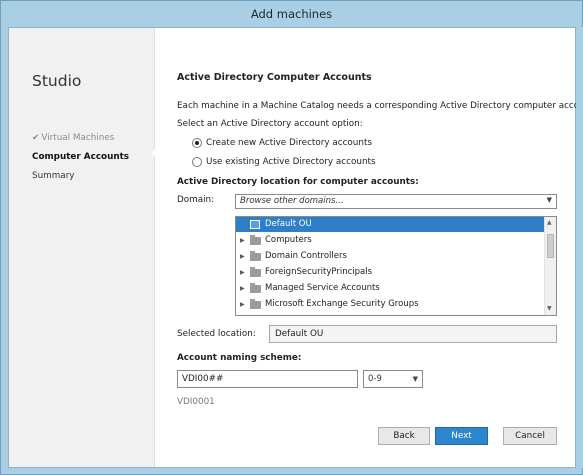  Describe the element at coordinates (197, 162) in the screenshot. I see `radio-use-existing` at that location.